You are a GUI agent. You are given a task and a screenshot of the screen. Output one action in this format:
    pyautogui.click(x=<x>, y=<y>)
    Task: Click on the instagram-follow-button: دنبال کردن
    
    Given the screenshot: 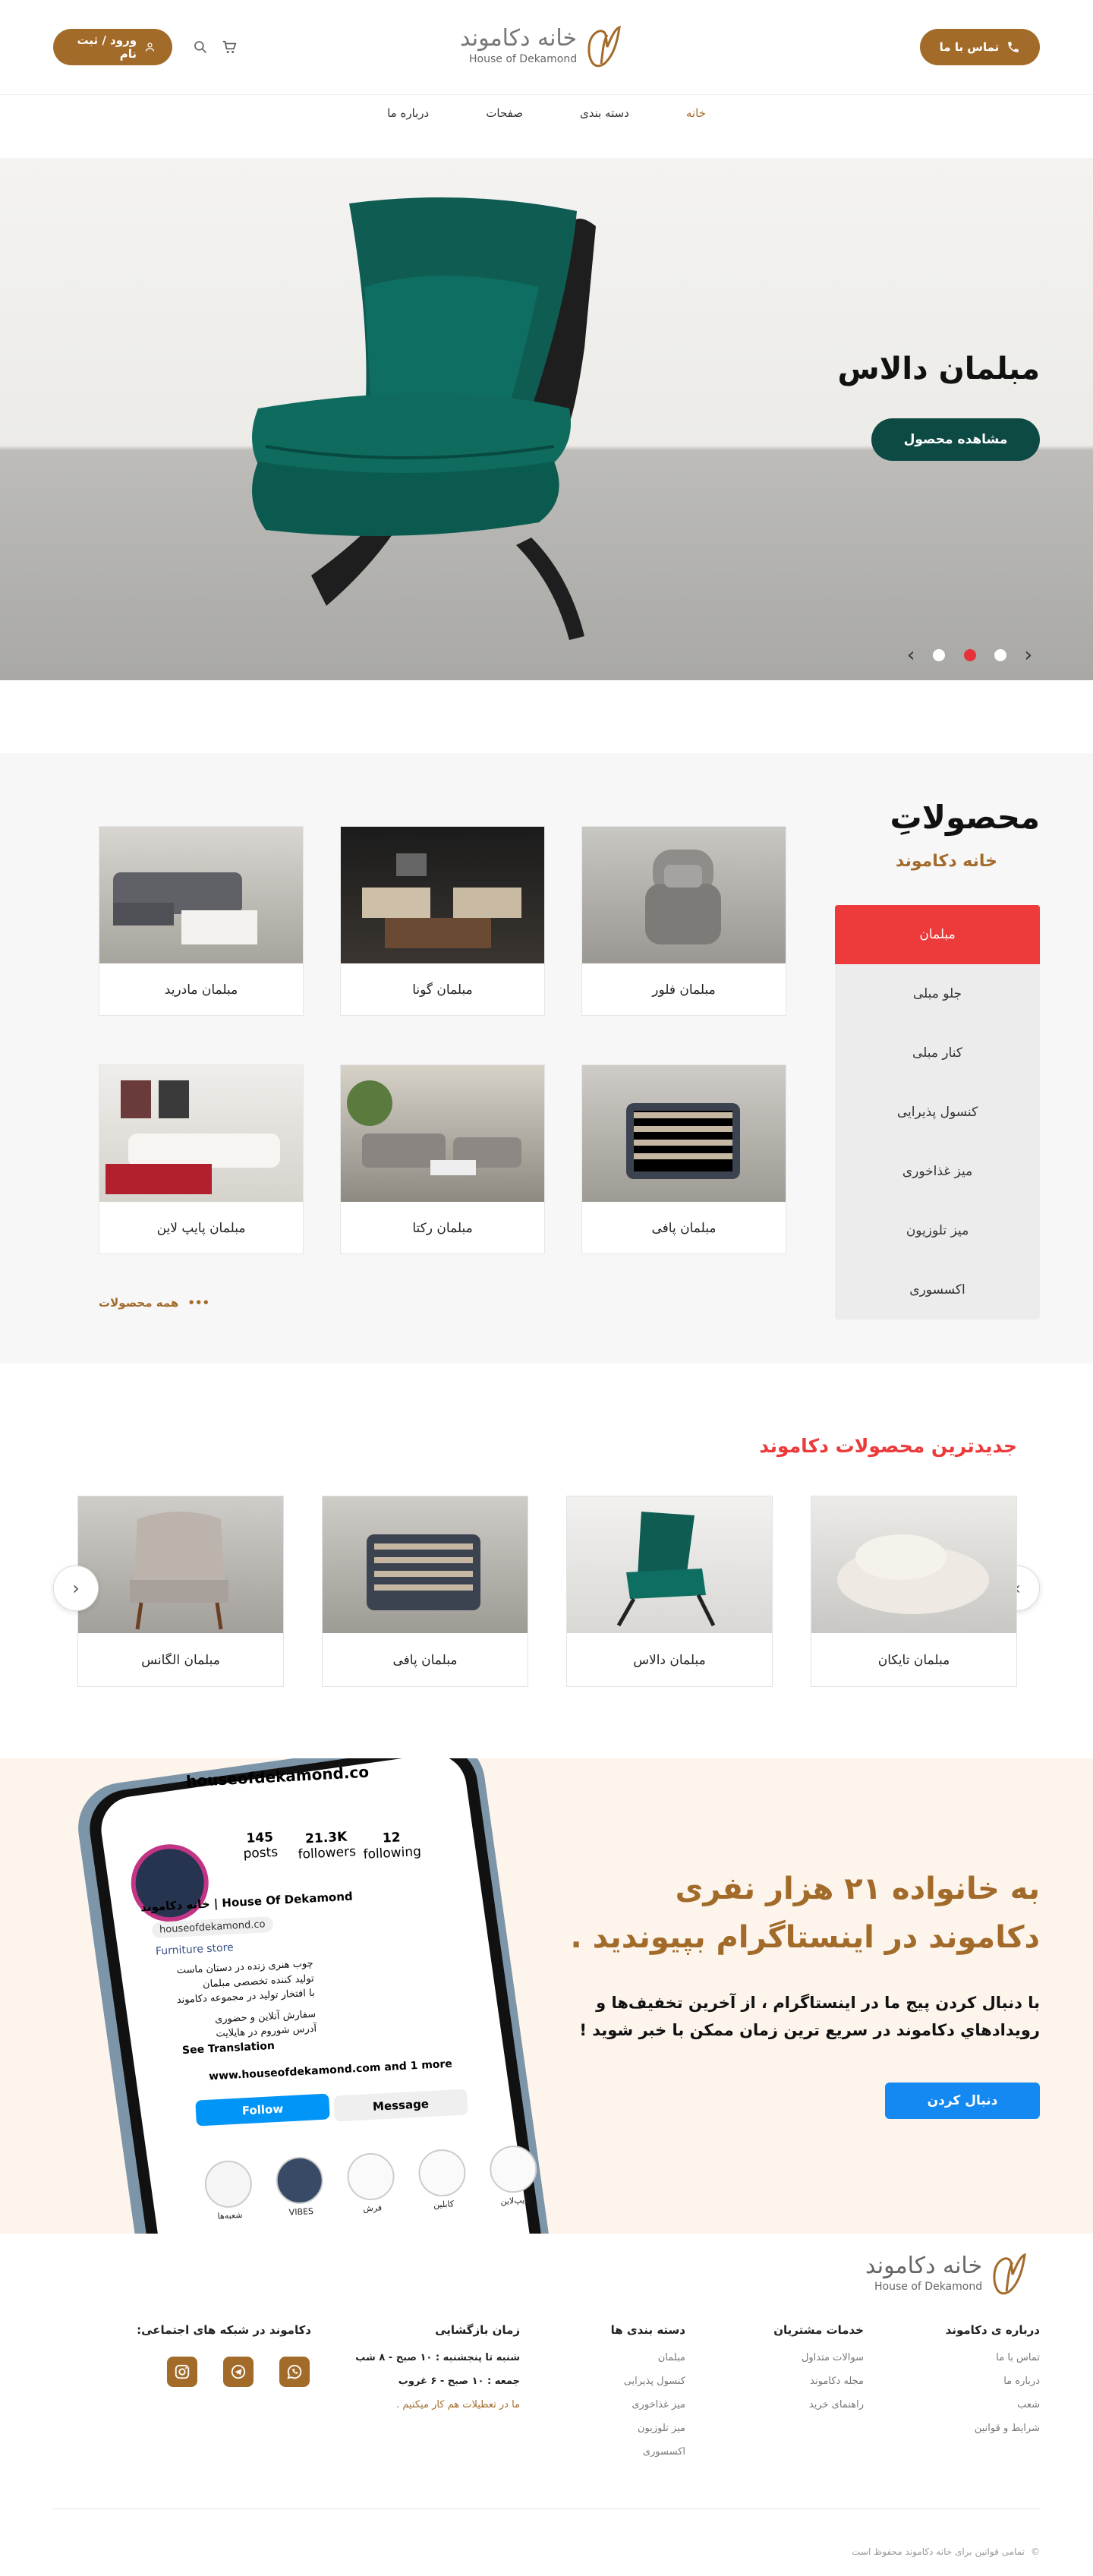 What is the action you would take?
    pyautogui.click(x=962, y=2101)
    